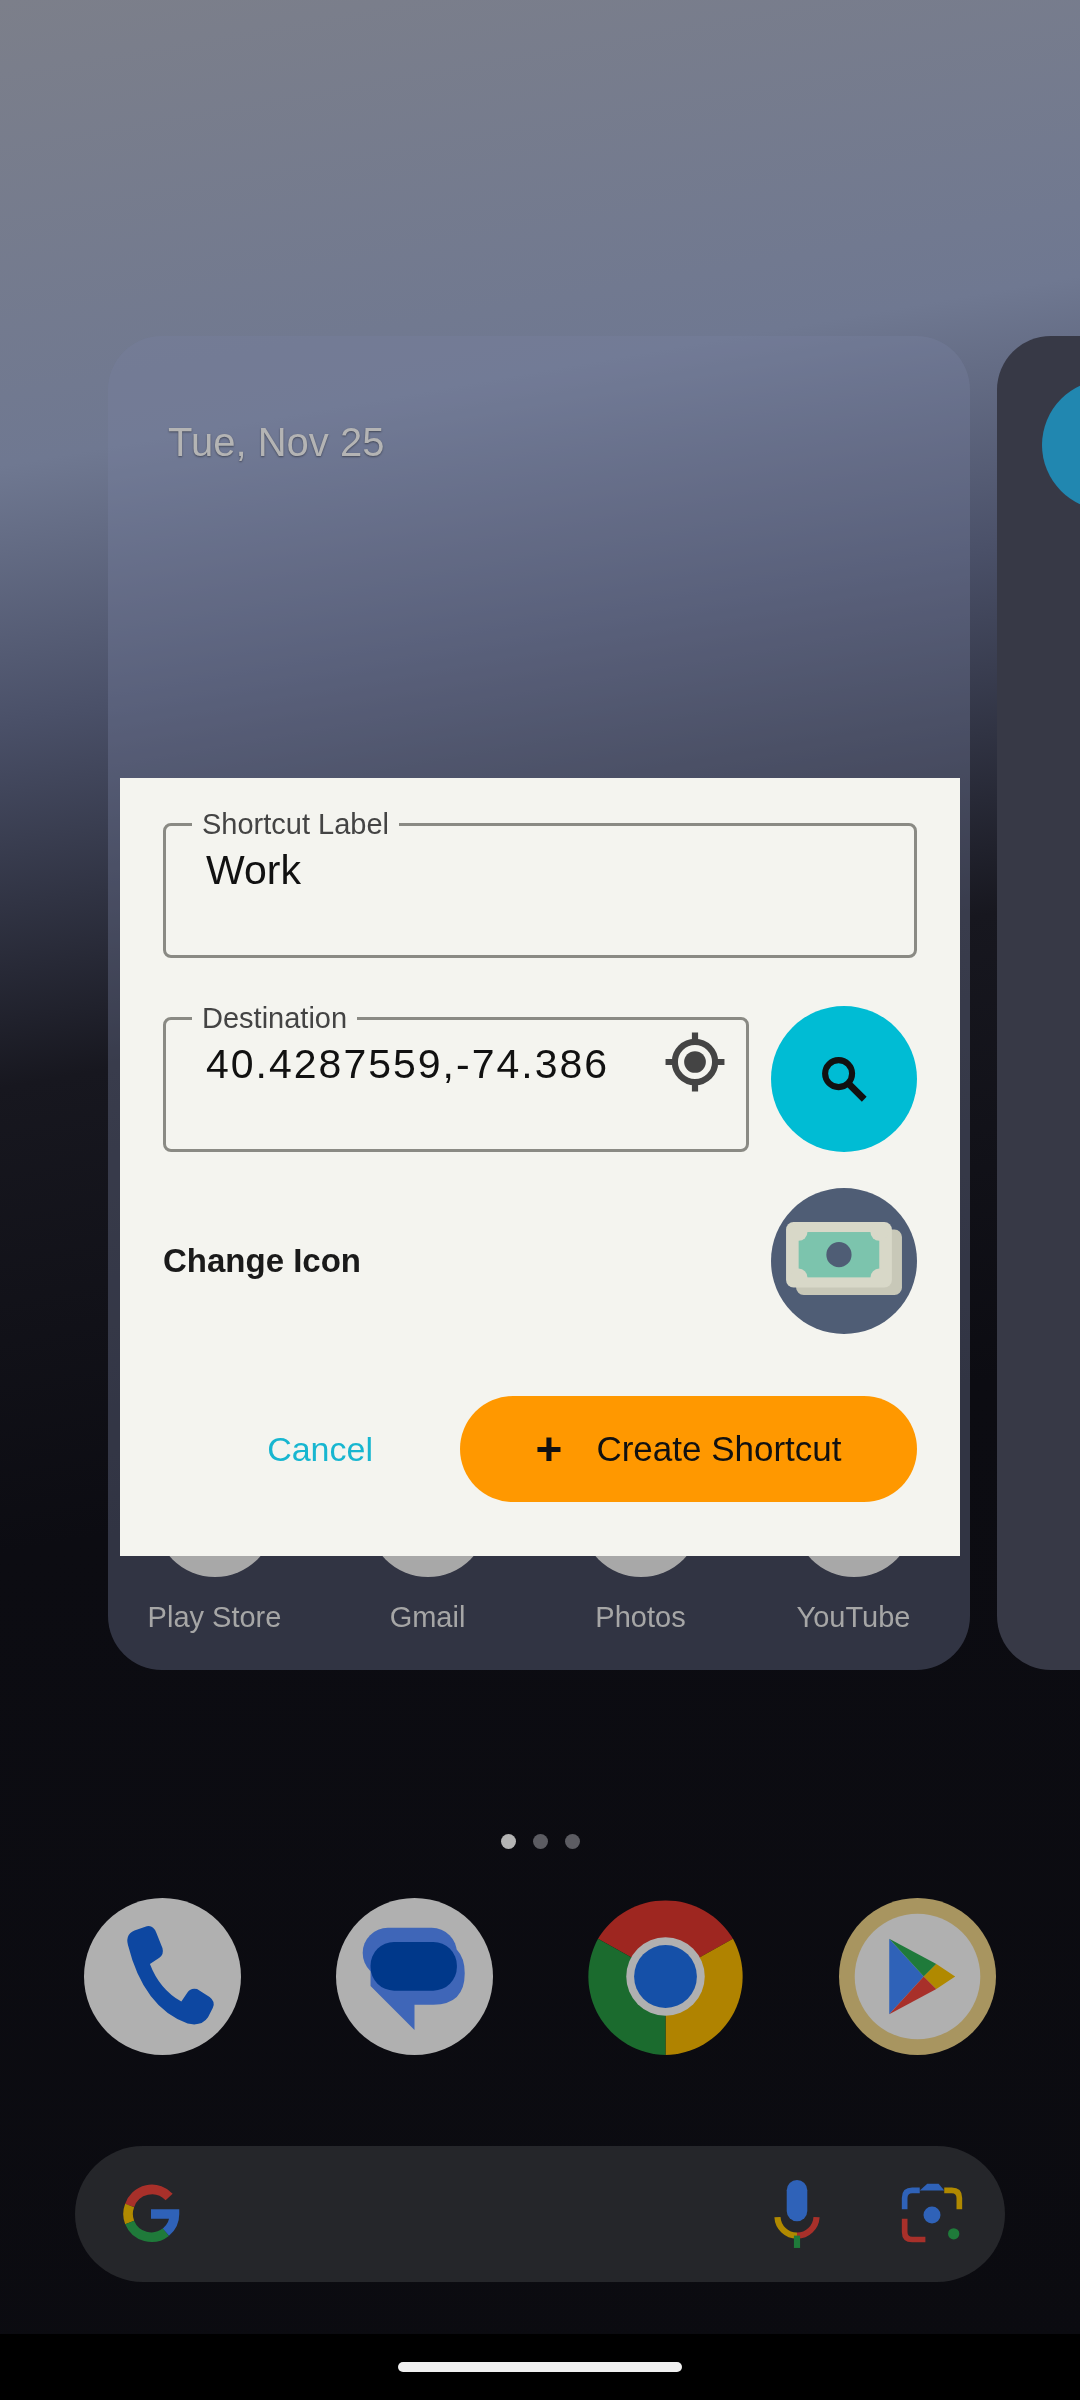  I want to click on message-icon, so click(414, 1976).